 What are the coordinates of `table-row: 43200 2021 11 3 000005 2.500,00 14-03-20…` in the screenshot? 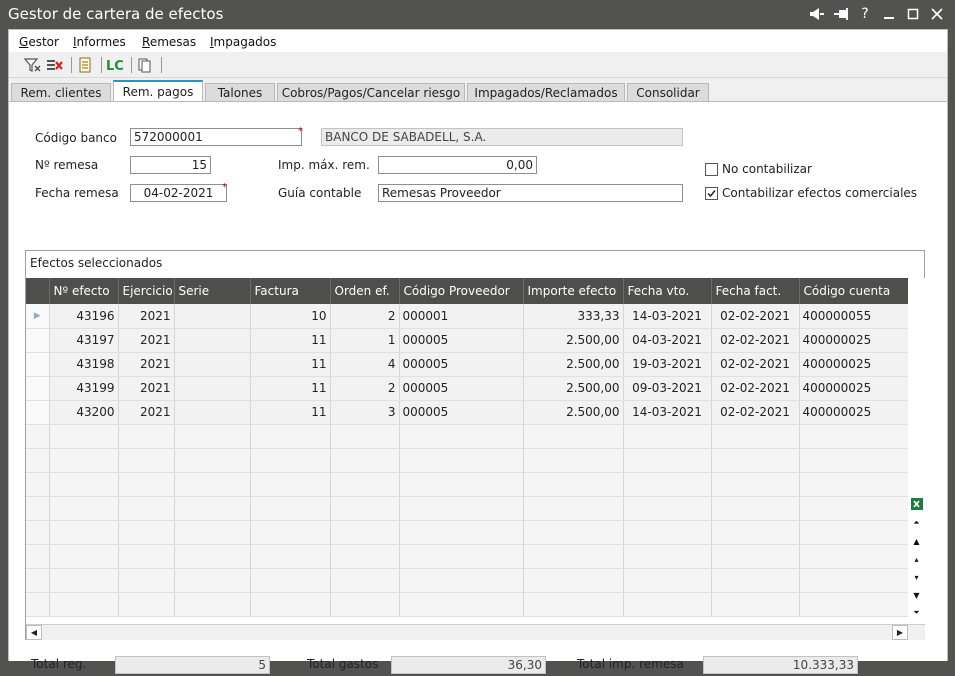 It's located at (467, 412).